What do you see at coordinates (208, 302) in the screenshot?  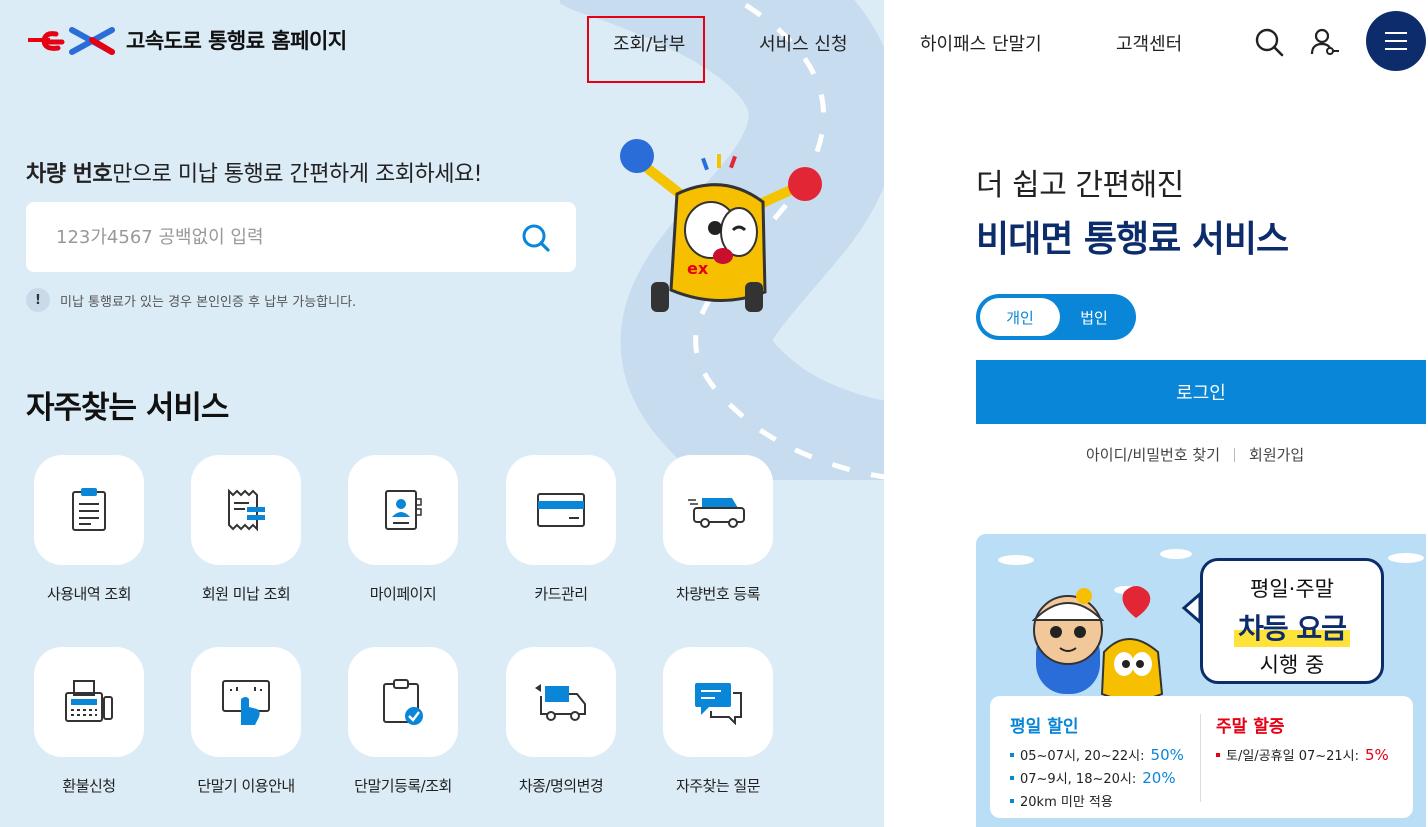 I see `notice-text: 미납 통행료가 있는 경우 본인인증 후 납부 가능합니다.` at bounding box center [208, 302].